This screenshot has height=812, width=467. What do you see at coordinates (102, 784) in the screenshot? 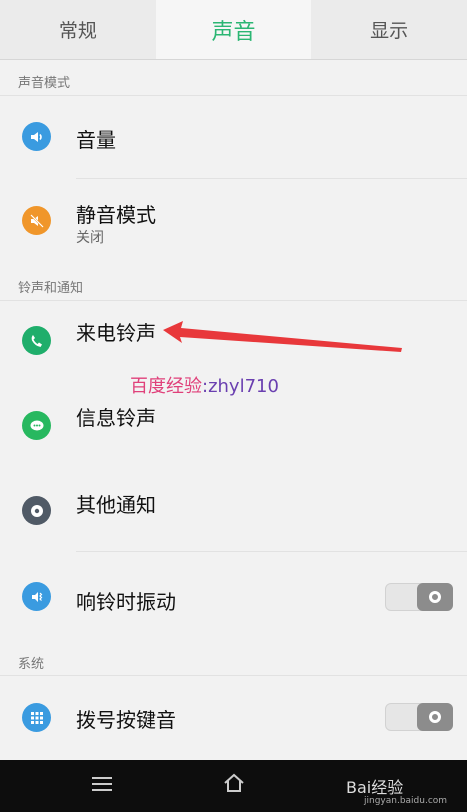
I see `menu-icon` at bounding box center [102, 784].